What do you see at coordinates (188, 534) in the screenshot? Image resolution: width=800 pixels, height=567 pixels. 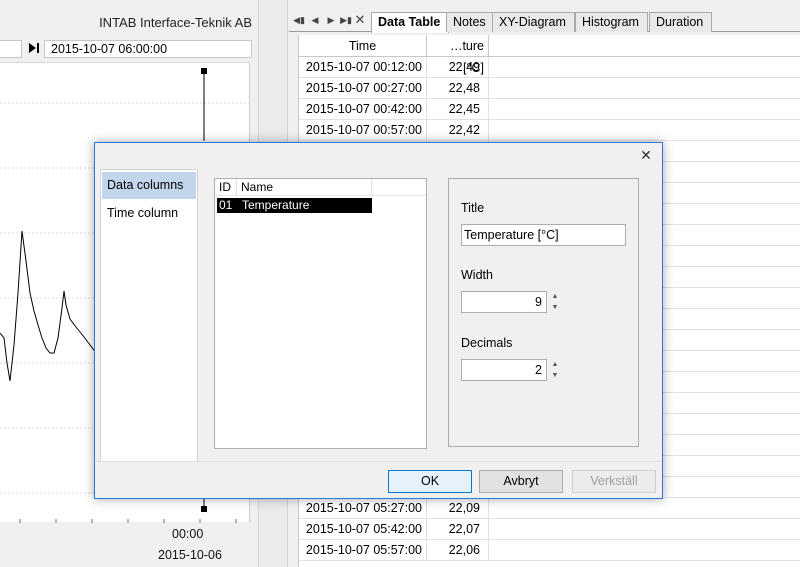 I see `x-axis-time-label: 00:00` at bounding box center [188, 534].